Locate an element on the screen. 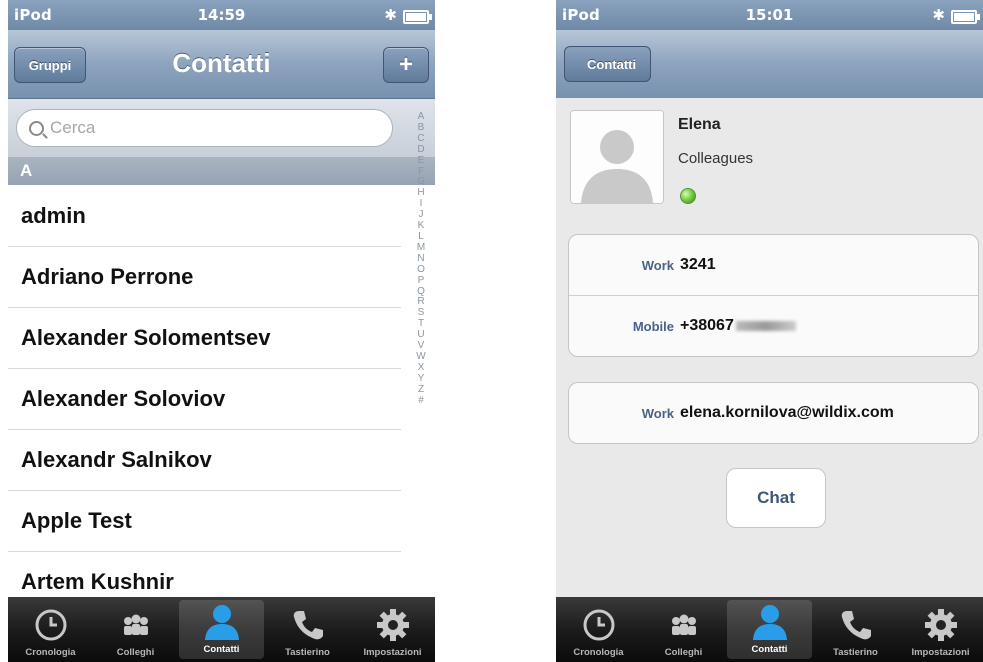  email-card: Work elena.kornilova@wildix.com is located at coordinates (773, 413).